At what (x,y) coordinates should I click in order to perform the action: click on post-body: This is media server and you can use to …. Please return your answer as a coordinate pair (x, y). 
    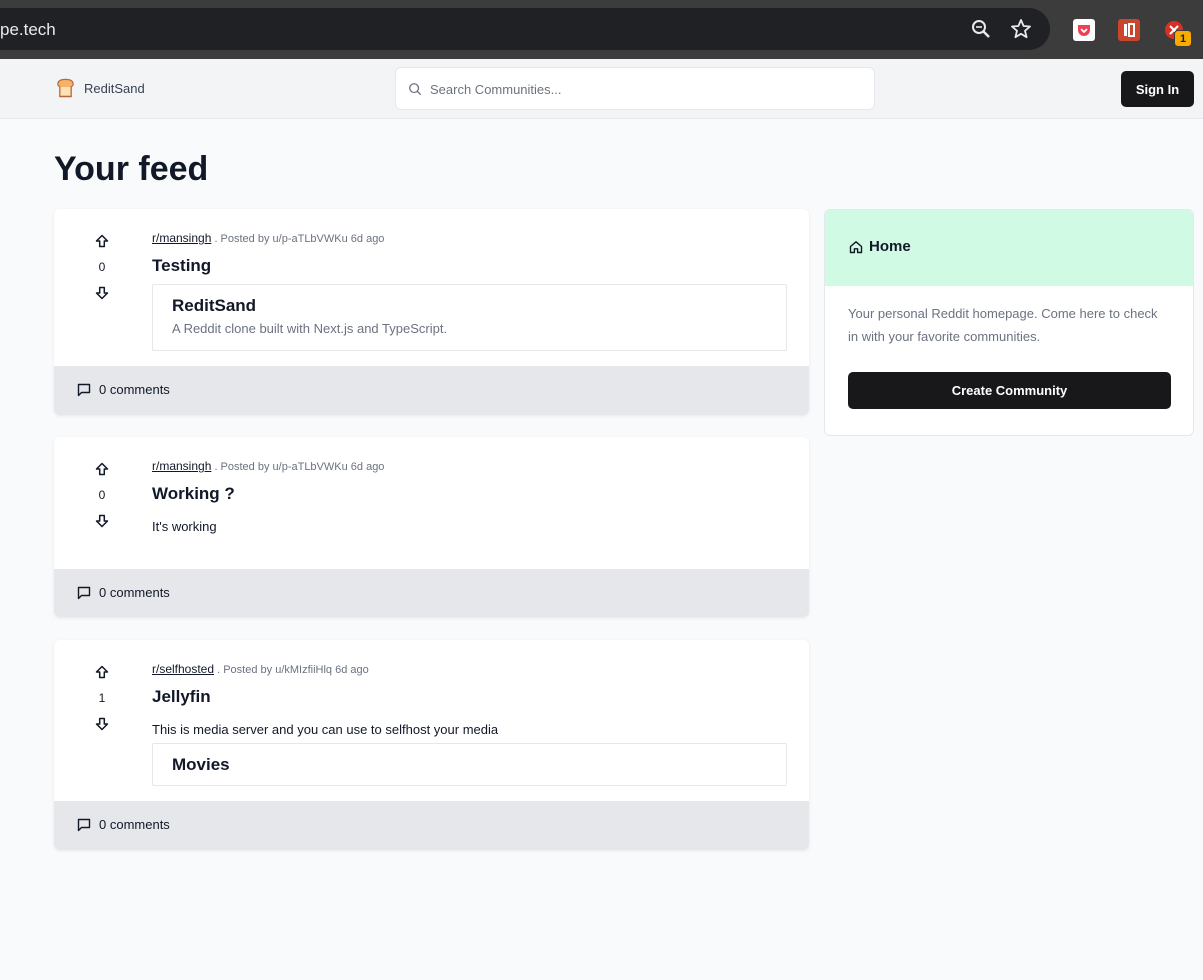
    Looking at the image, I should click on (325, 729).